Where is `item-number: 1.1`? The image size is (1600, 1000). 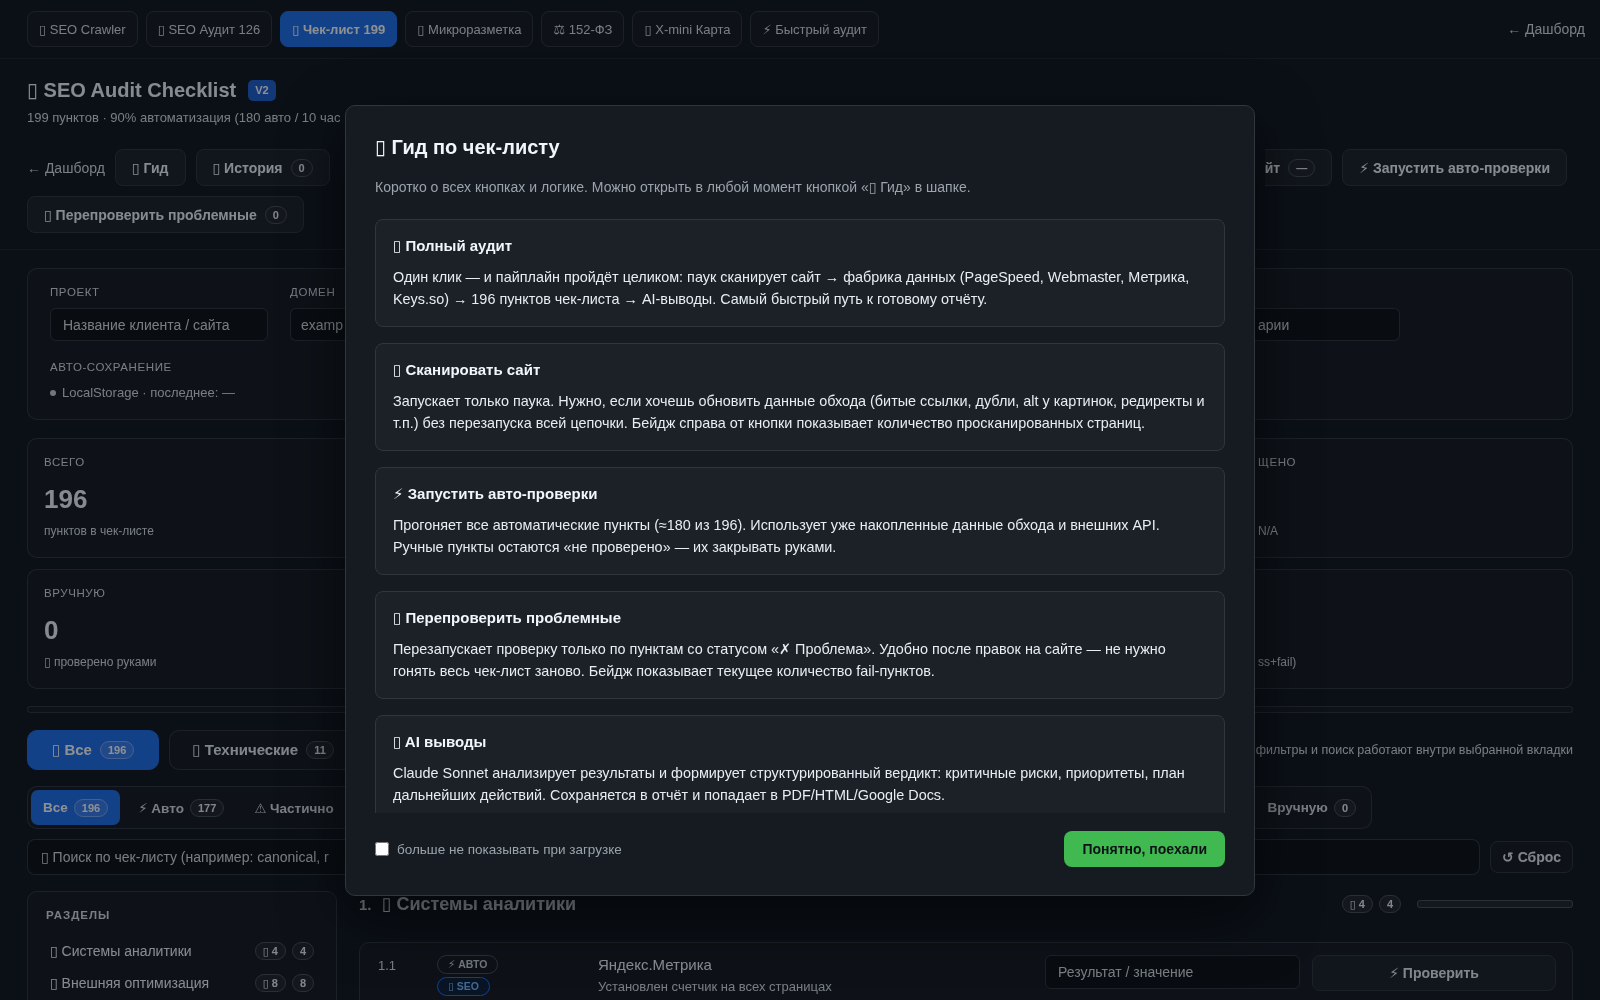 item-number: 1.1 is located at coordinates (388, 966).